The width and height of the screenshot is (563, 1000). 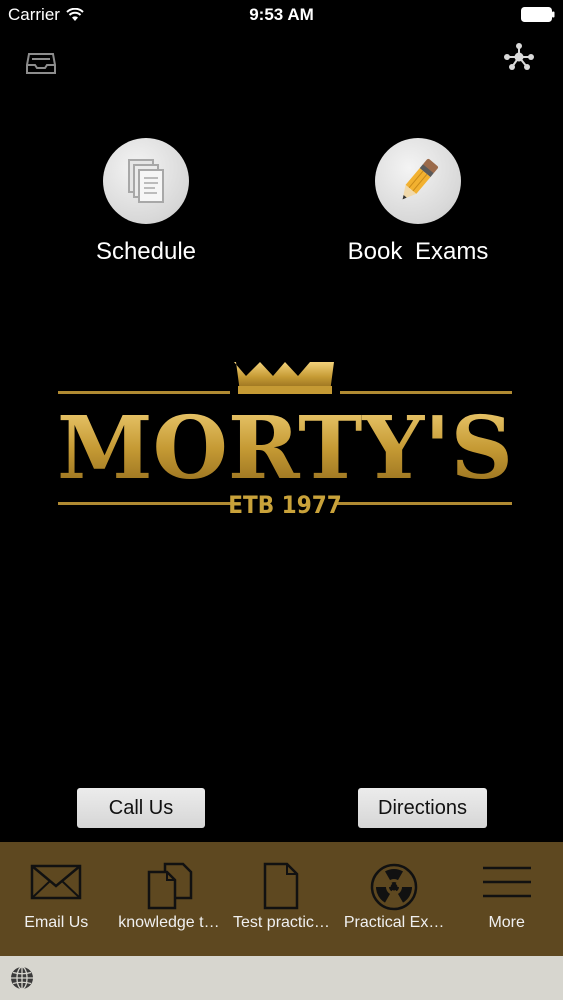 What do you see at coordinates (285, 448) in the screenshot?
I see `svg-text: MORTY'S` at bounding box center [285, 448].